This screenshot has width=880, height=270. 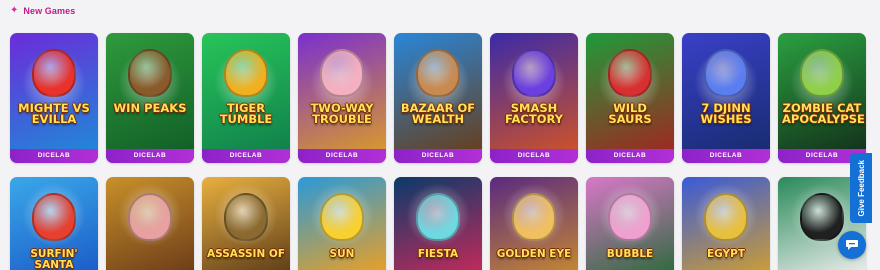 I want to click on game-title: Egypt, so click(x=726, y=254).